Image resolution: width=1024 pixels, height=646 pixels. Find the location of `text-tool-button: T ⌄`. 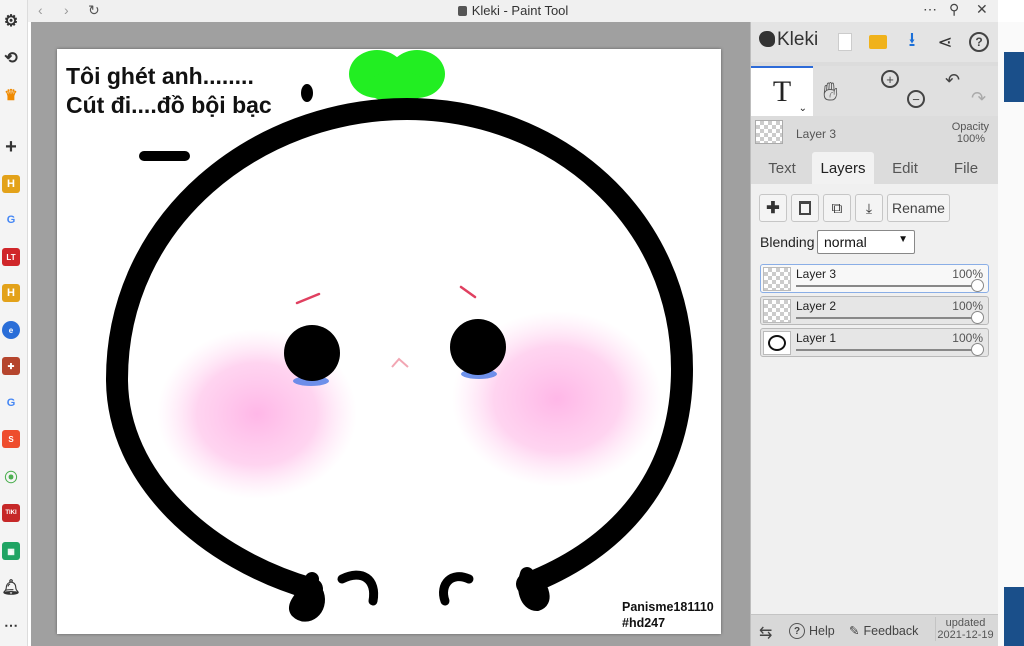

text-tool-button: T ⌄ is located at coordinates (782, 91).